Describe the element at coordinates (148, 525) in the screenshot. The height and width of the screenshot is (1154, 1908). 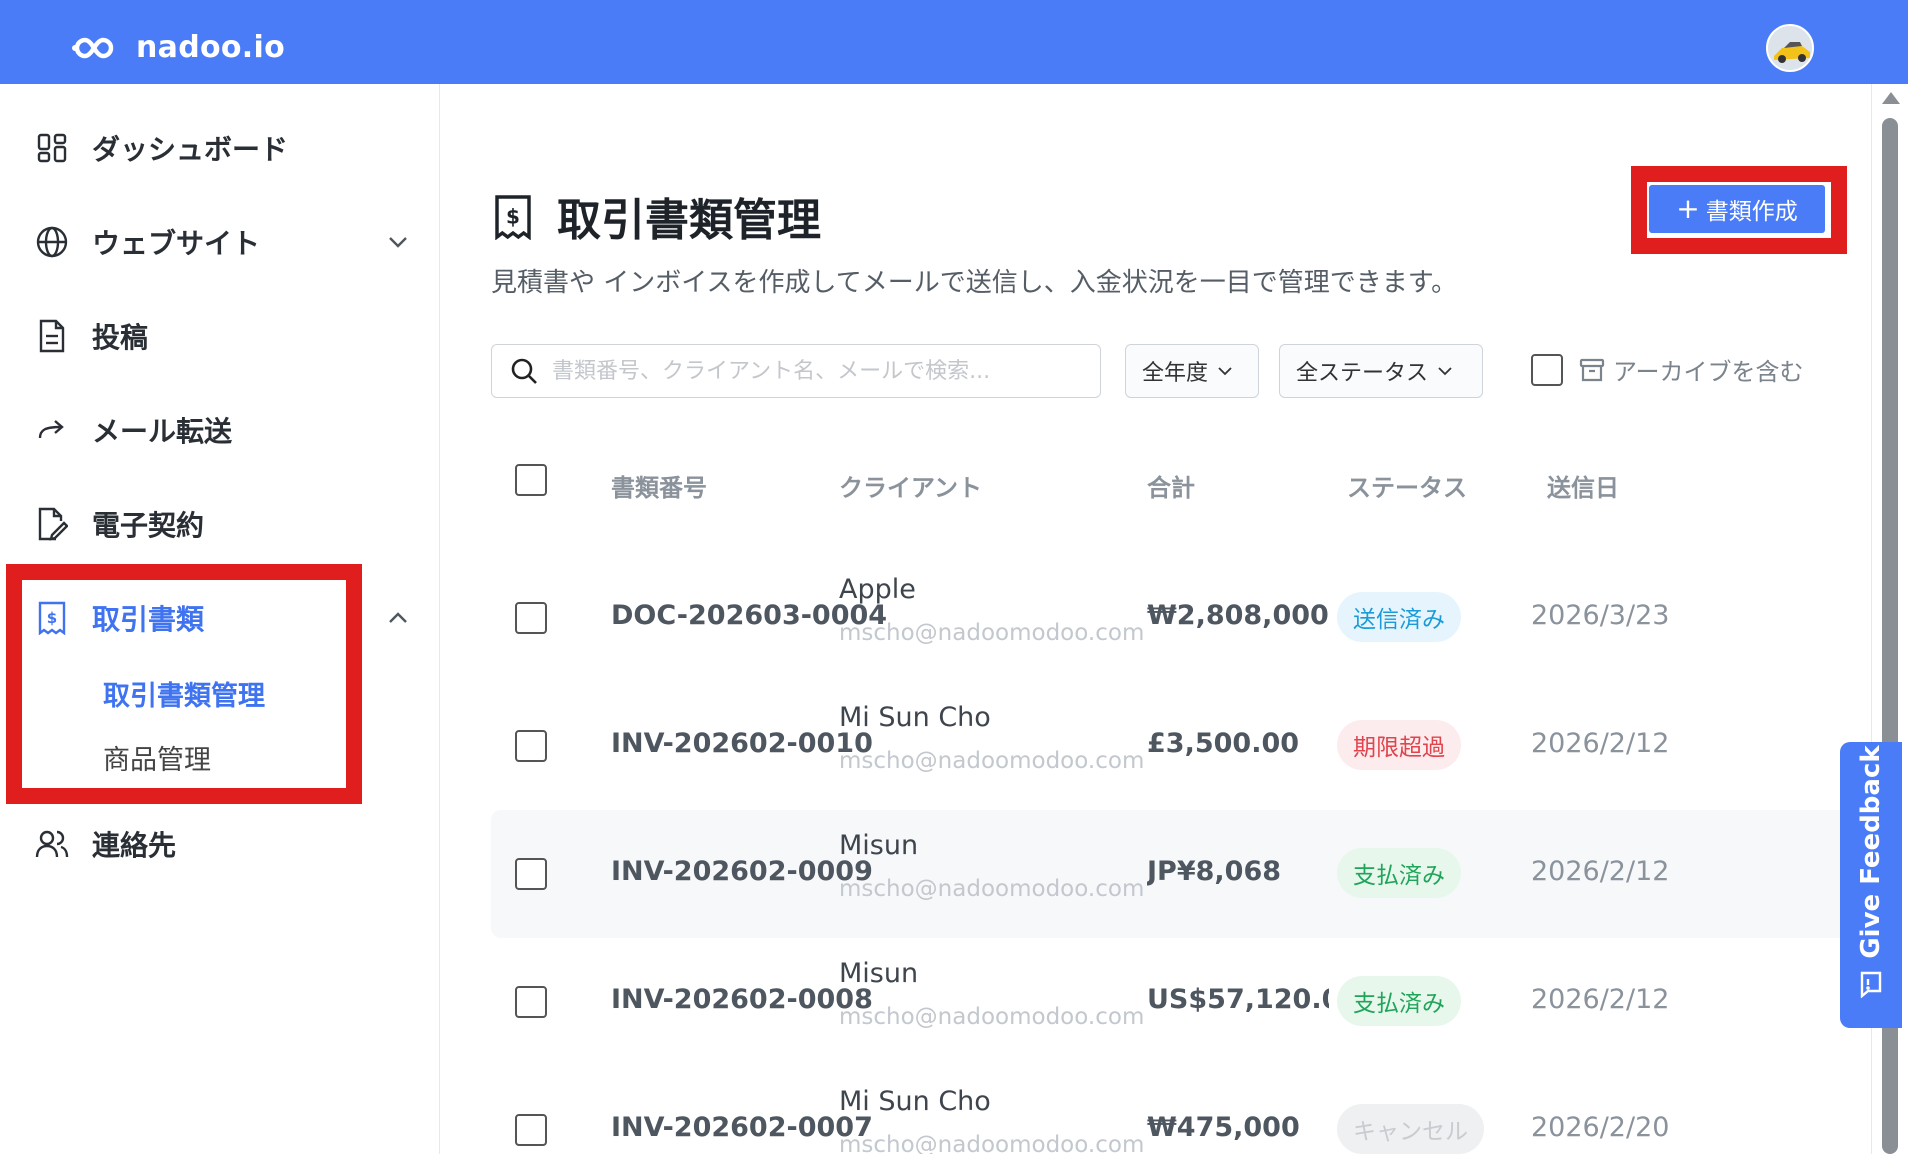
I see `sidebar-item-label: 電子契約` at that location.